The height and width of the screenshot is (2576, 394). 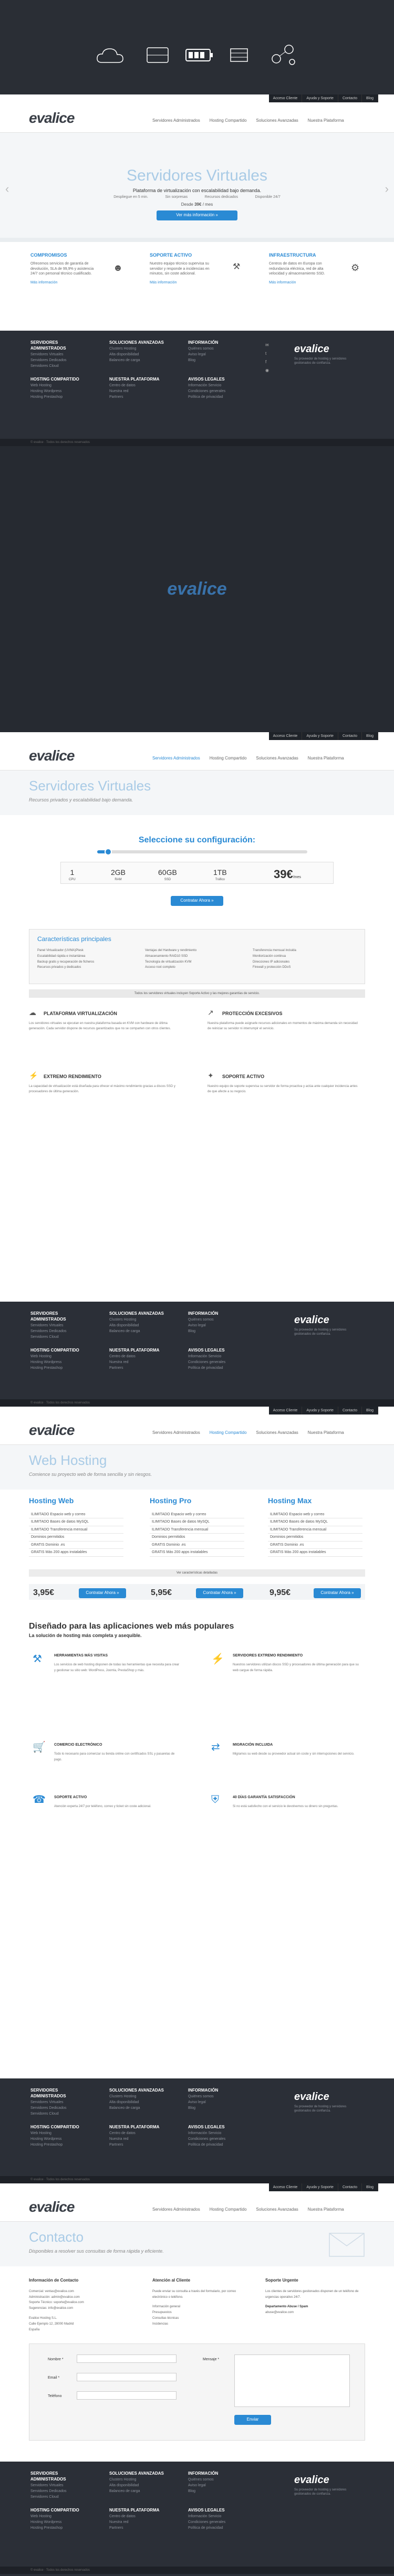 I want to click on facebook-icon: f, so click(x=268, y=362).